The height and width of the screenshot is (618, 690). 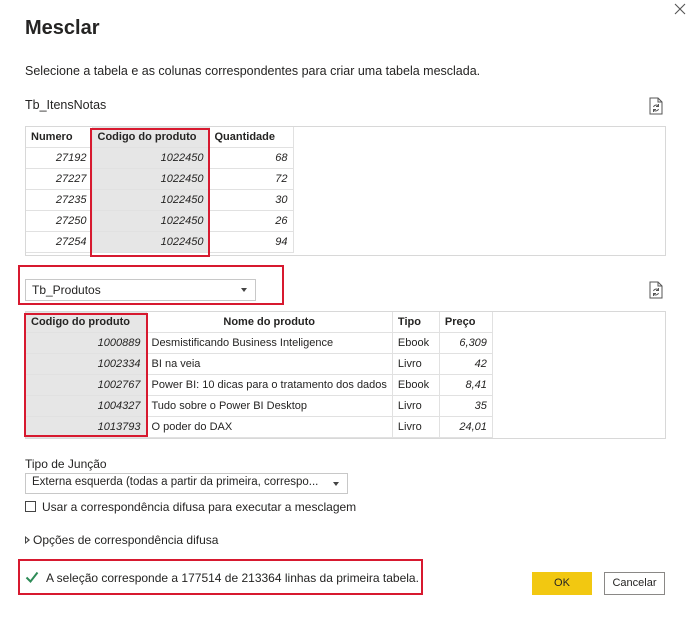 I want to click on table-cell: 24,01, so click(x=466, y=427).